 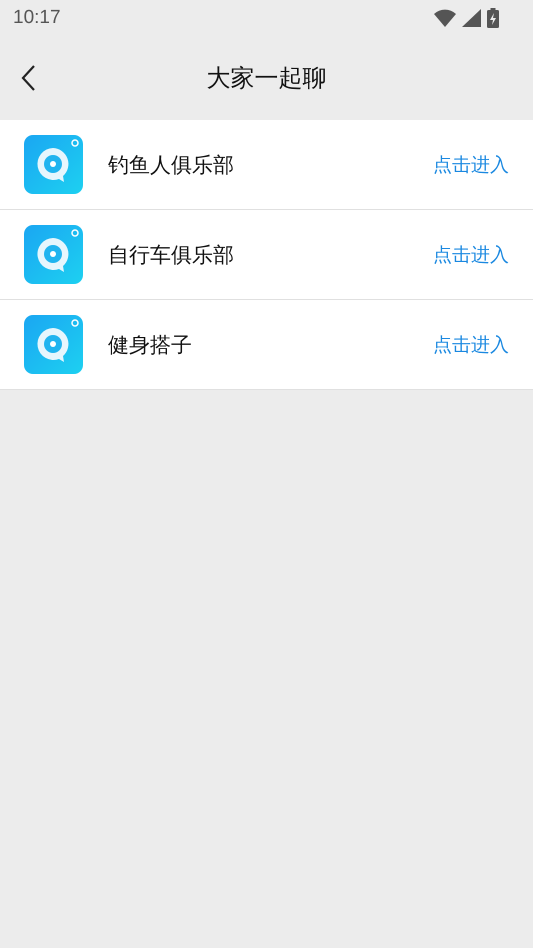 What do you see at coordinates (493, 18) in the screenshot?
I see `battery-charging-icon` at bounding box center [493, 18].